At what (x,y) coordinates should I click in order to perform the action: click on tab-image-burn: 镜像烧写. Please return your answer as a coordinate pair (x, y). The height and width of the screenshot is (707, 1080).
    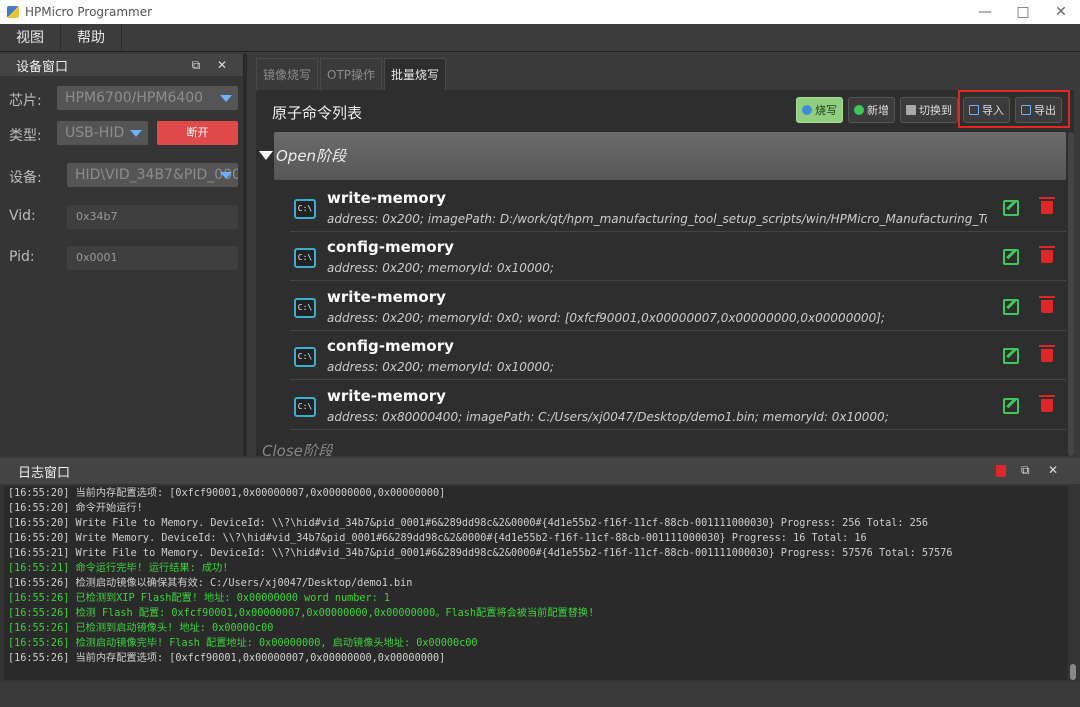
    Looking at the image, I should click on (287, 74).